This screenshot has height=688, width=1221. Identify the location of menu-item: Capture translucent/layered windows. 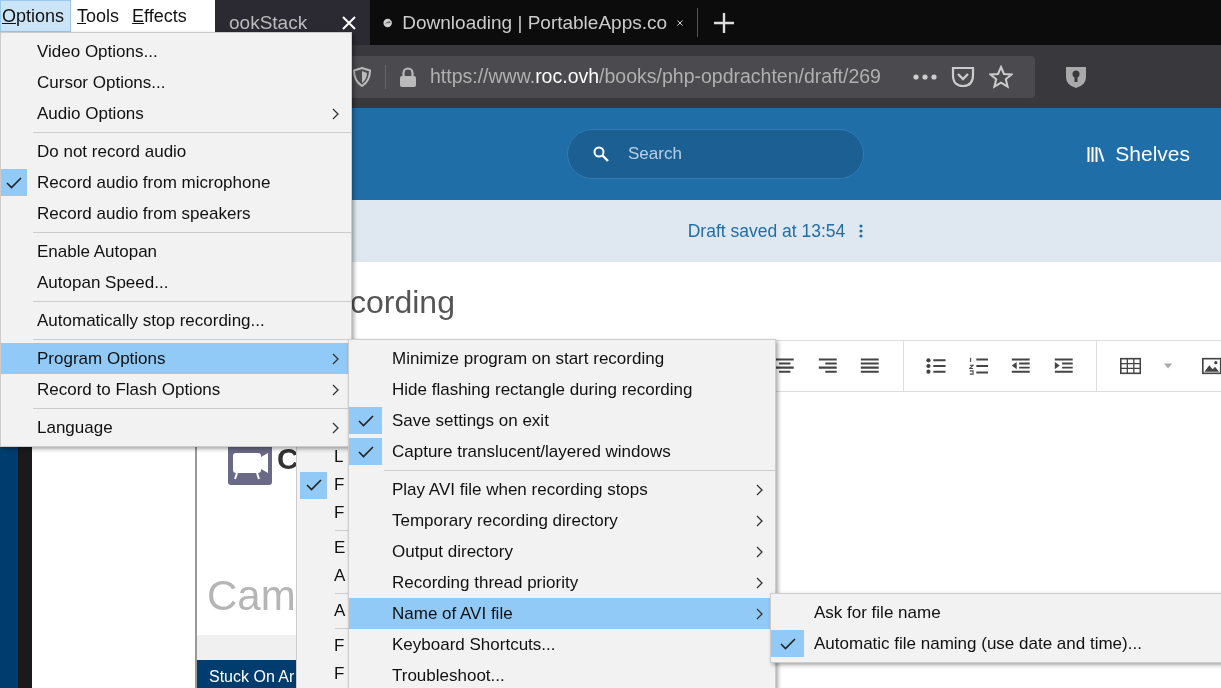
(562, 451).